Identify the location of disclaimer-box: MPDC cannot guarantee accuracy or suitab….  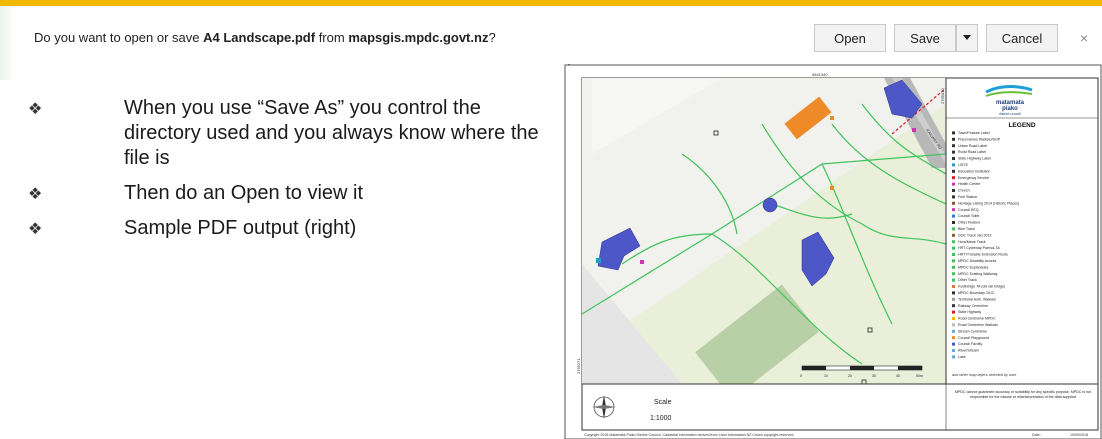
(1023, 394).